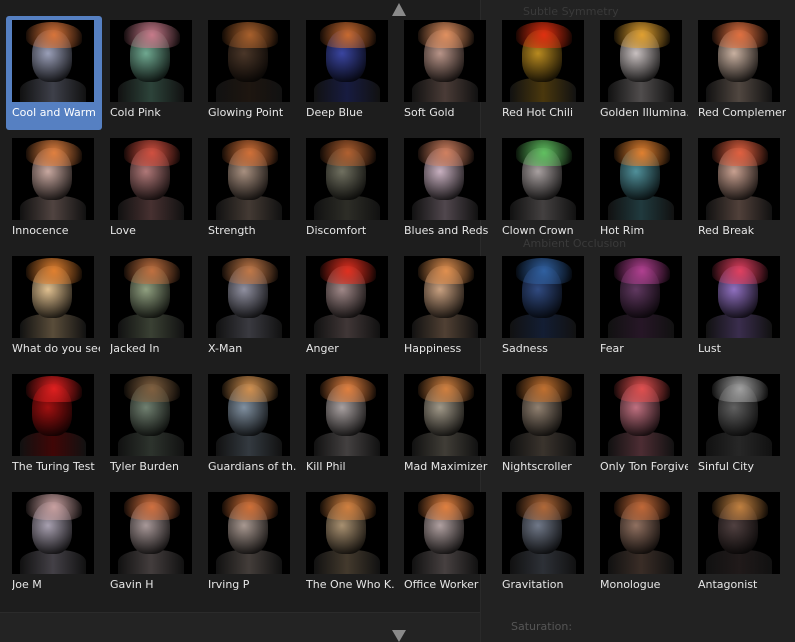  I want to click on preset-item: Jacked In, so click(152, 309).